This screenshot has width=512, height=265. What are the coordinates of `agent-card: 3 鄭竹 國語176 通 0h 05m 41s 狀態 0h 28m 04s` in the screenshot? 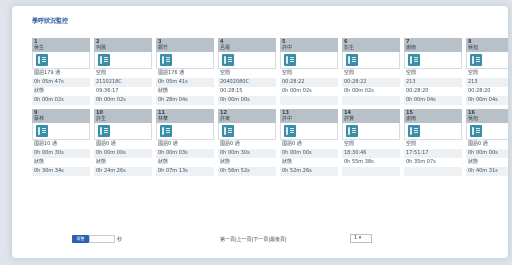 It's located at (185, 71).